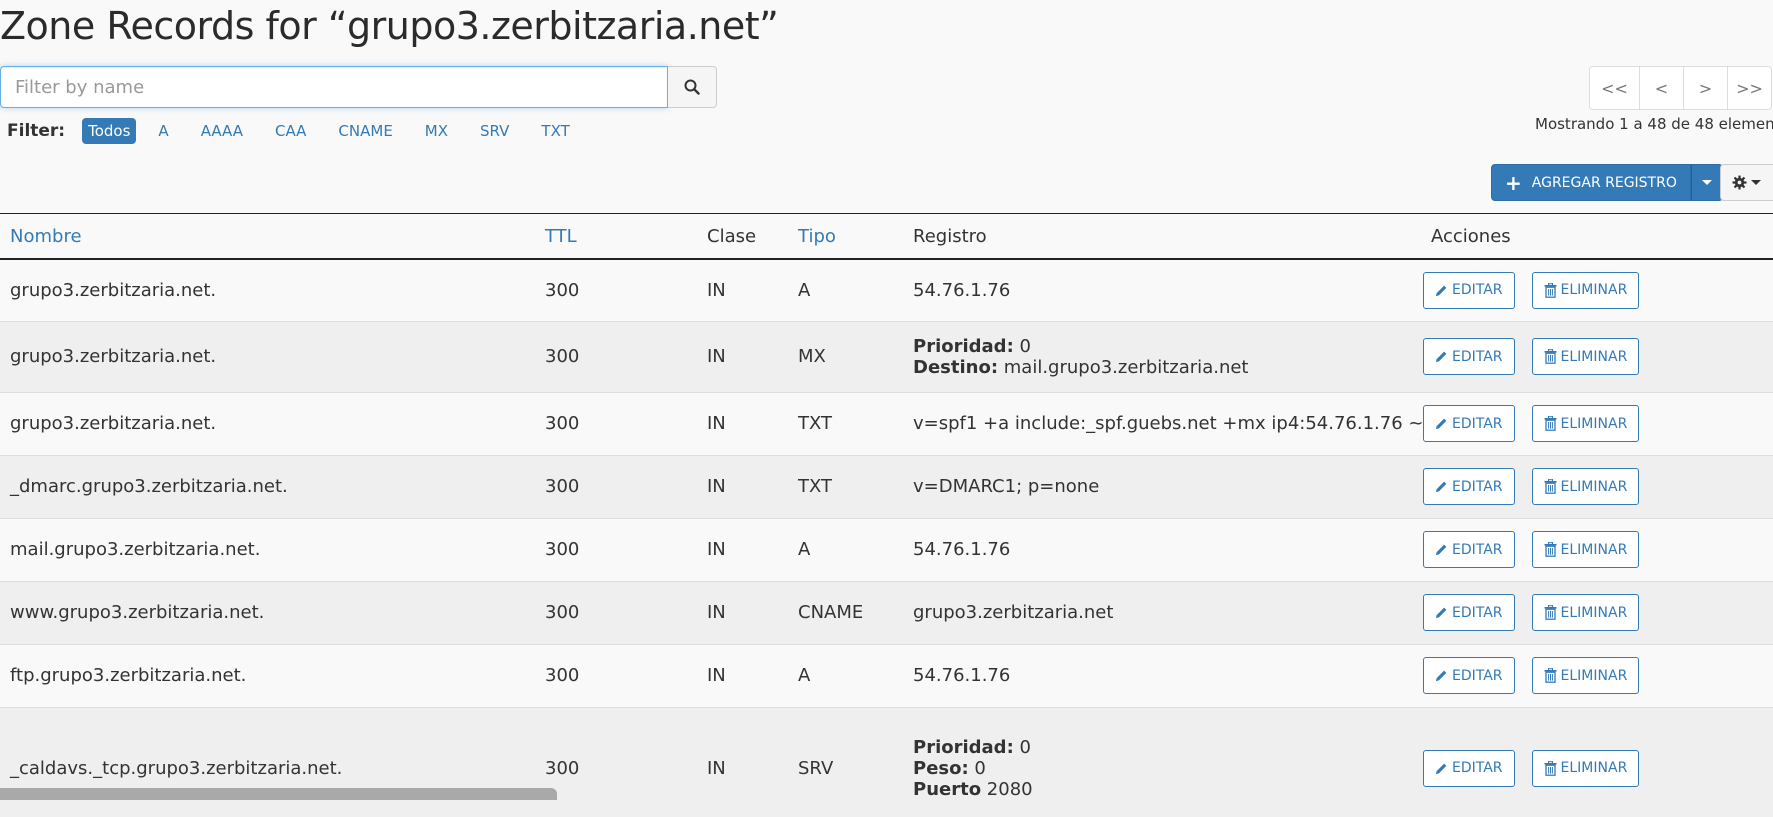 Image resolution: width=1773 pixels, height=817 pixels. What do you see at coordinates (1592, 236) in the screenshot?
I see `column-header-actions: Acciones` at bounding box center [1592, 236].